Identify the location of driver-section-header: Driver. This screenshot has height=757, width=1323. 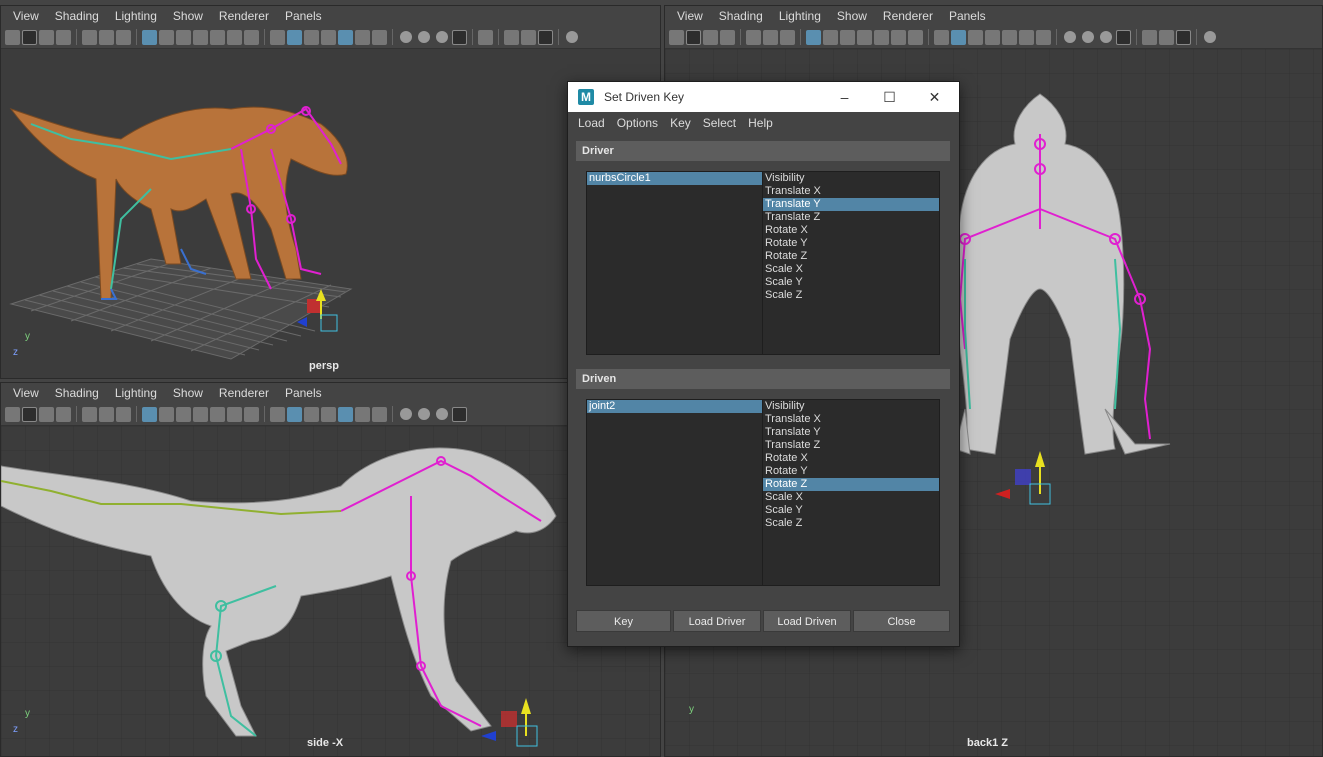
(763, 151).